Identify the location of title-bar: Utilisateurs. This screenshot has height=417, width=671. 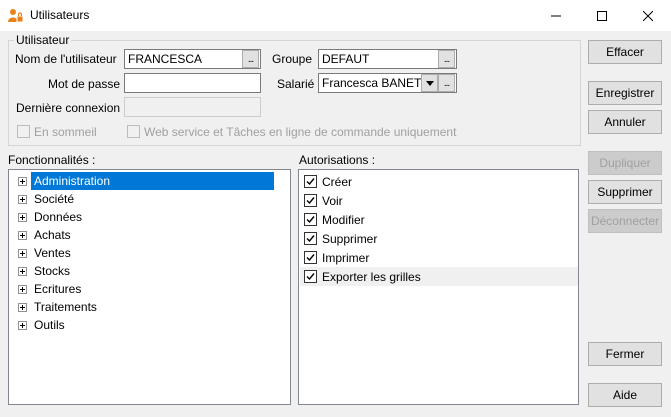
(335, 15).